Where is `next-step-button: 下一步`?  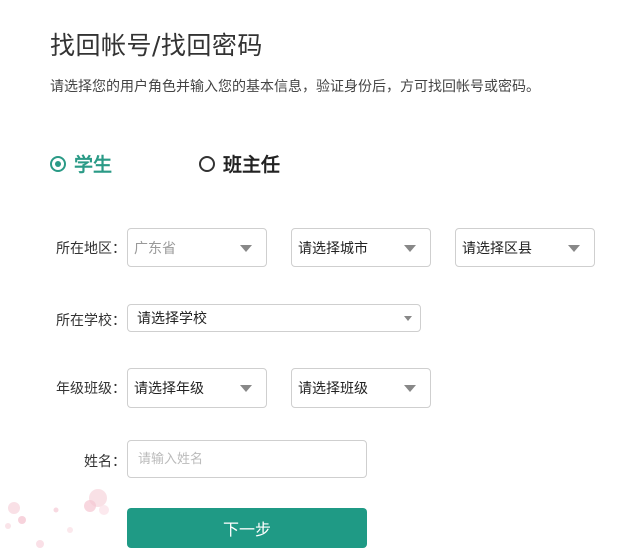 next-step-button: 下一步 is located at coordinates (247, 528).